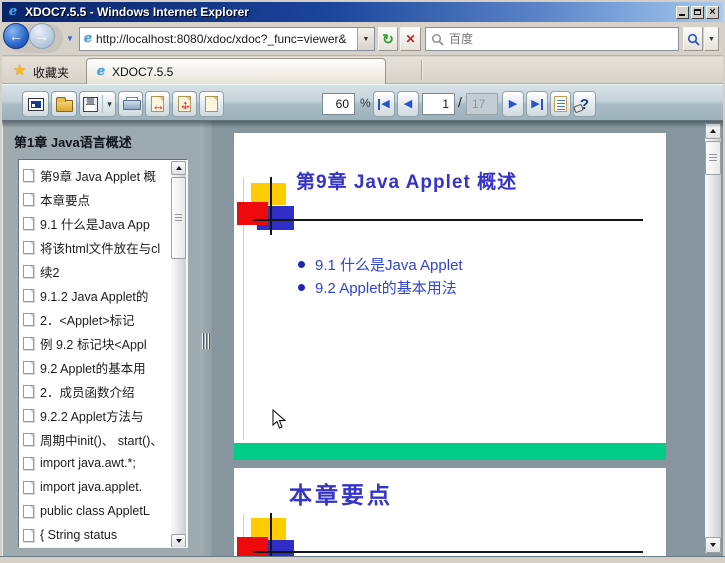 The width and height of the screenshot is (725, 563). I want to click on sidebar-splitter, so click(206, 338).